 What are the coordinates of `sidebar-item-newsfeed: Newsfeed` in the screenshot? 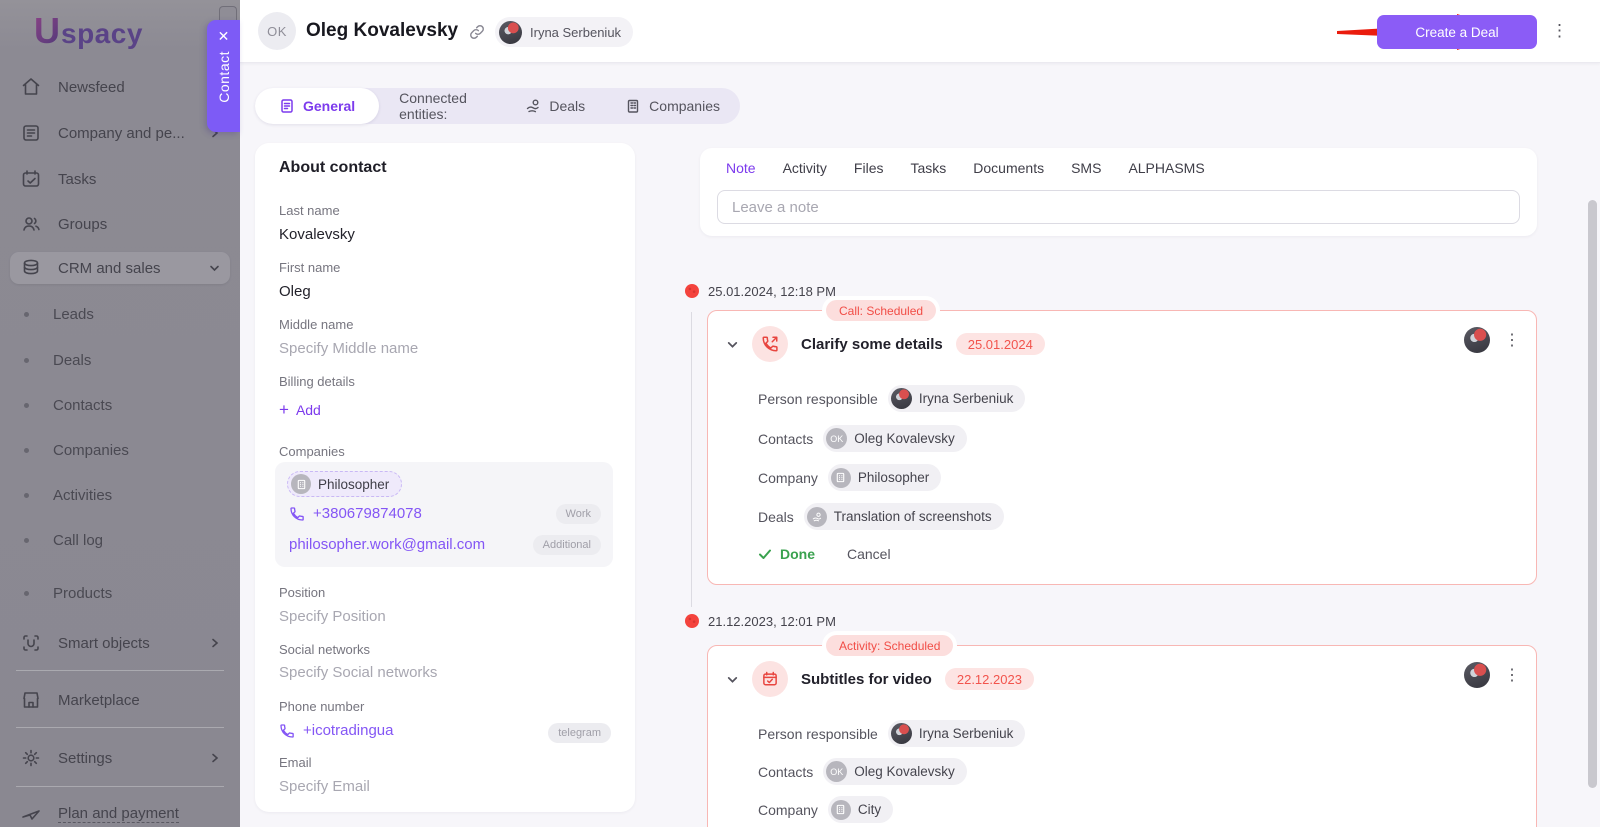 It's located at (120, 87).